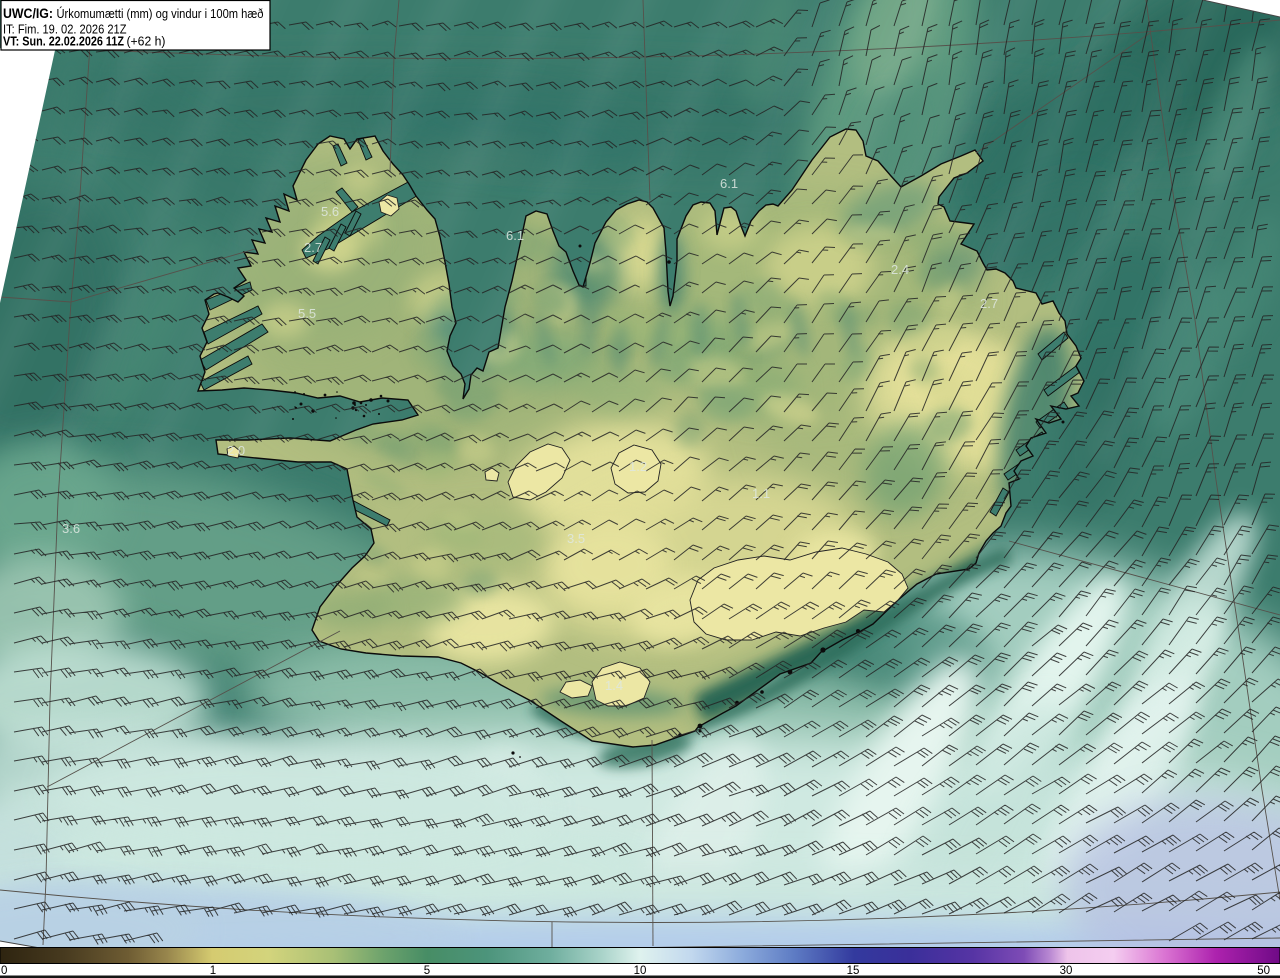  Describe the element at coordinates (640, 971) in the screenshot. I see `svg-text: 10` at that location.